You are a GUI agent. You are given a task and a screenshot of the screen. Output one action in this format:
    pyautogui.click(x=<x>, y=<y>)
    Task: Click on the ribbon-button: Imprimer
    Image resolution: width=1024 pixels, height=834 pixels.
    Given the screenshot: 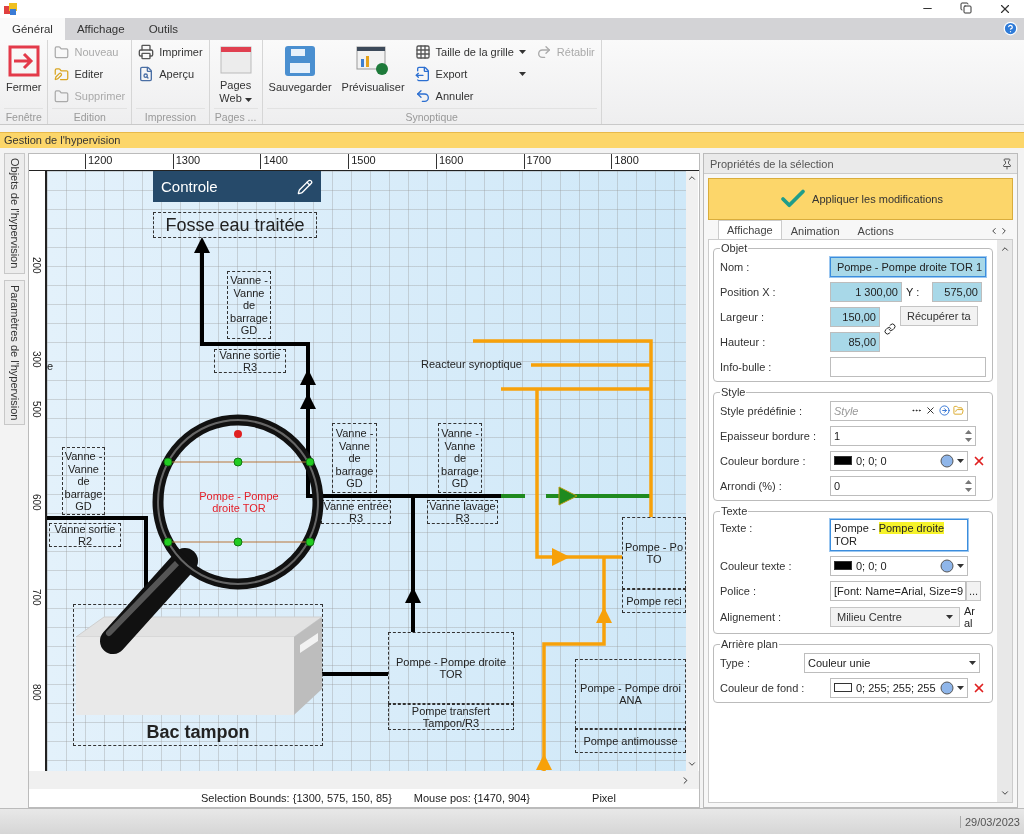 What is the action you would take?
    pyautogui.click(x=170, y=52)
    